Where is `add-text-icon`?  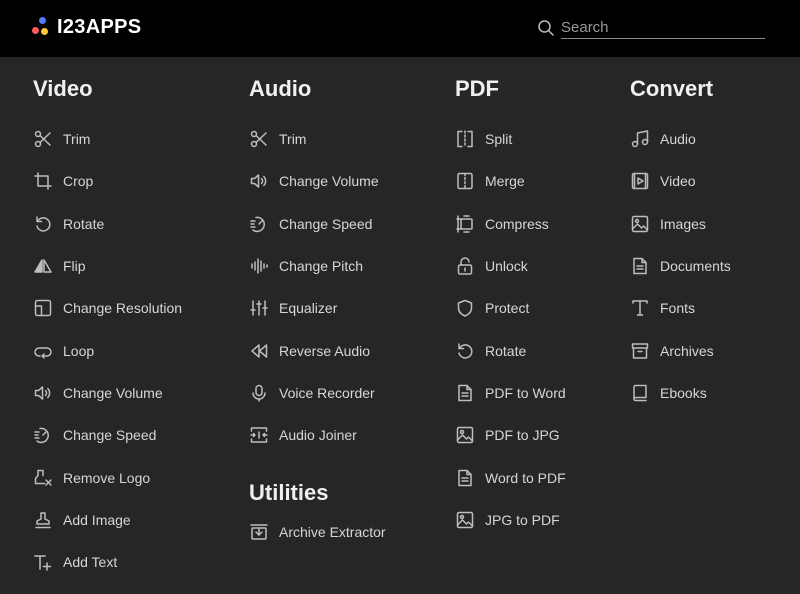
add-text-icon is located at coordinates (43, 562).